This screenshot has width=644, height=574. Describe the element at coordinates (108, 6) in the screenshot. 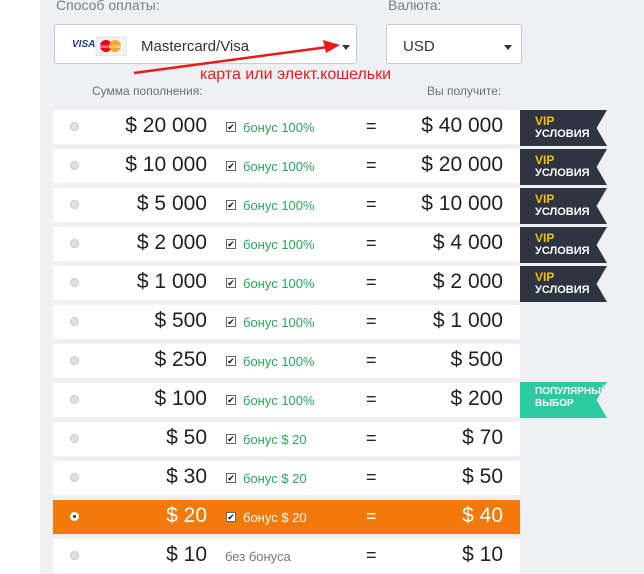

I see `payment-method-label: Способ оплаты:` at that location.